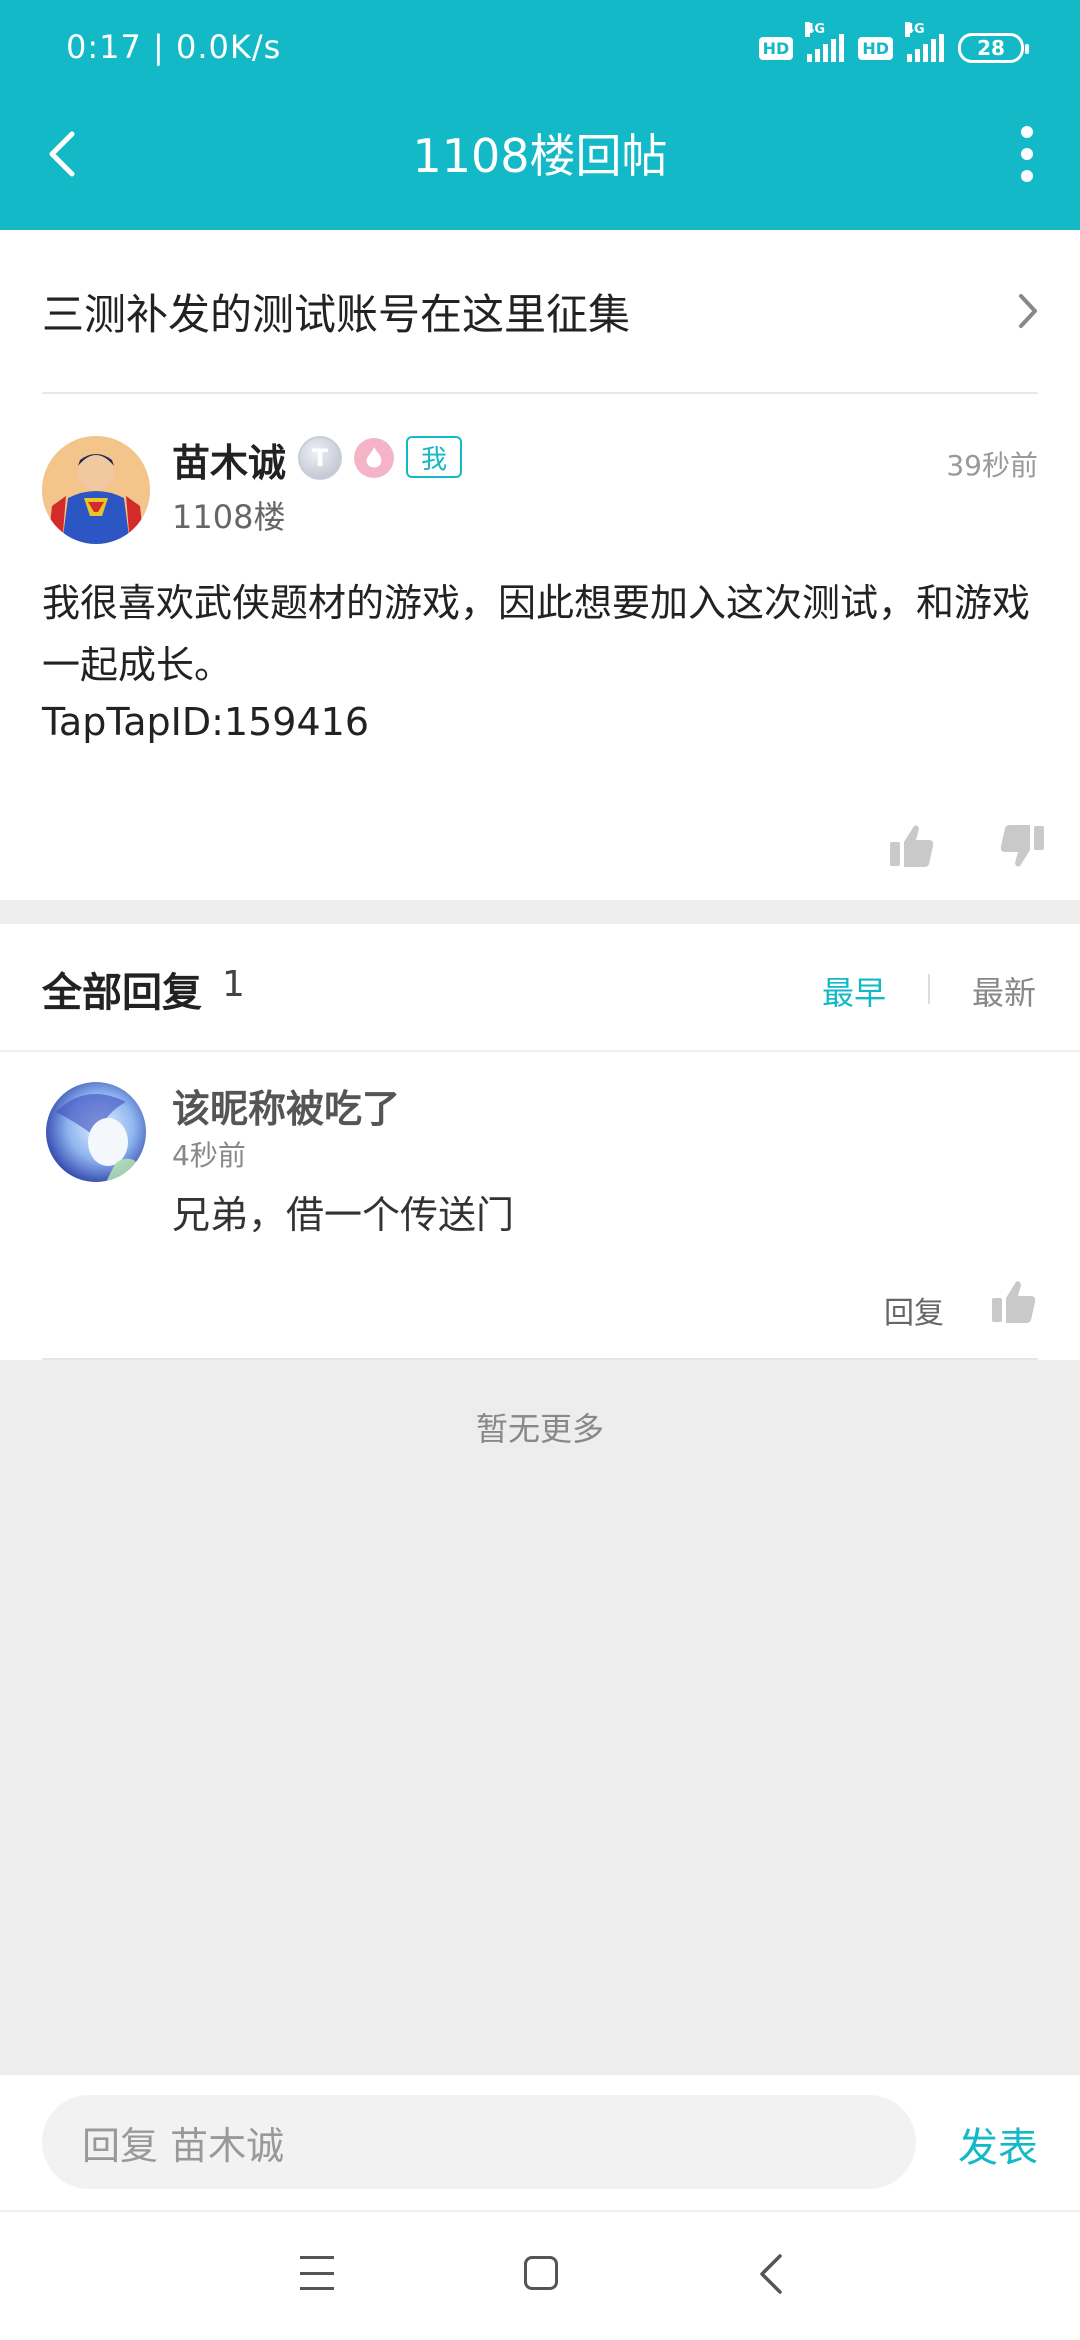  I want to click on anime-avatar-icon, so click(96, 1132).